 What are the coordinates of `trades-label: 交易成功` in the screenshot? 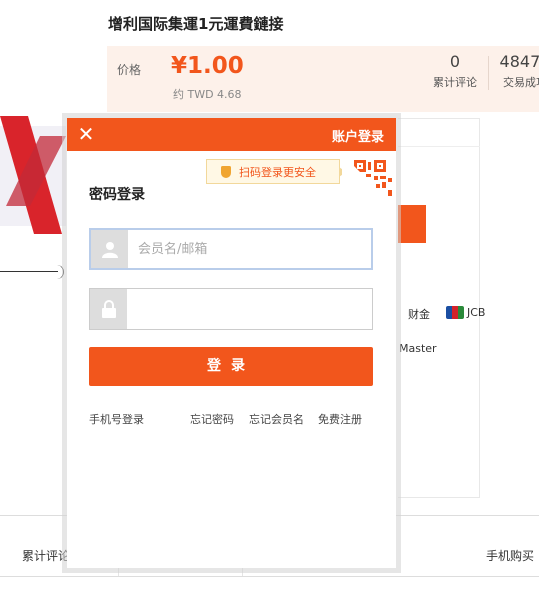 It's located at (521, 82).